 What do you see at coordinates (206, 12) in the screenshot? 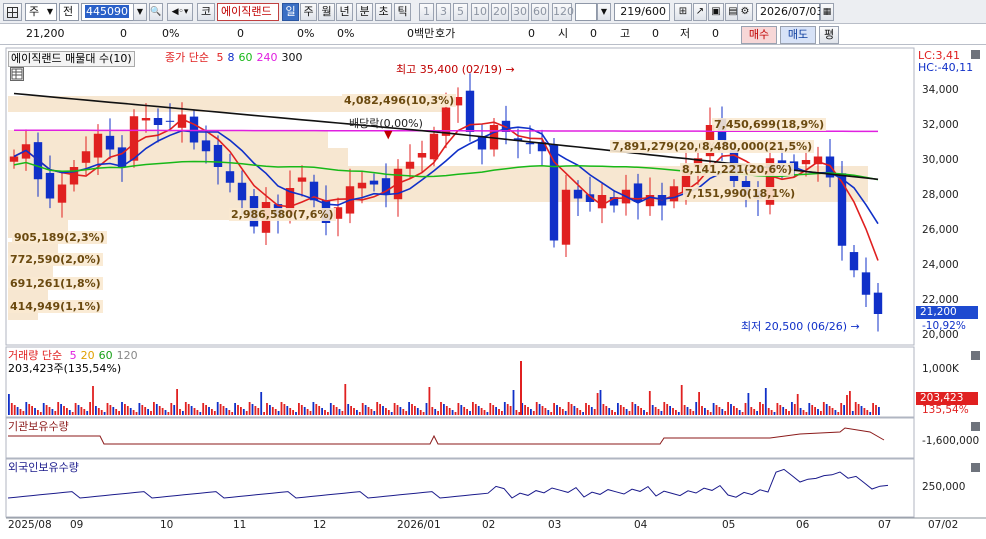
I see `market-prefix-button: 코` at bounding box center [206, 12].